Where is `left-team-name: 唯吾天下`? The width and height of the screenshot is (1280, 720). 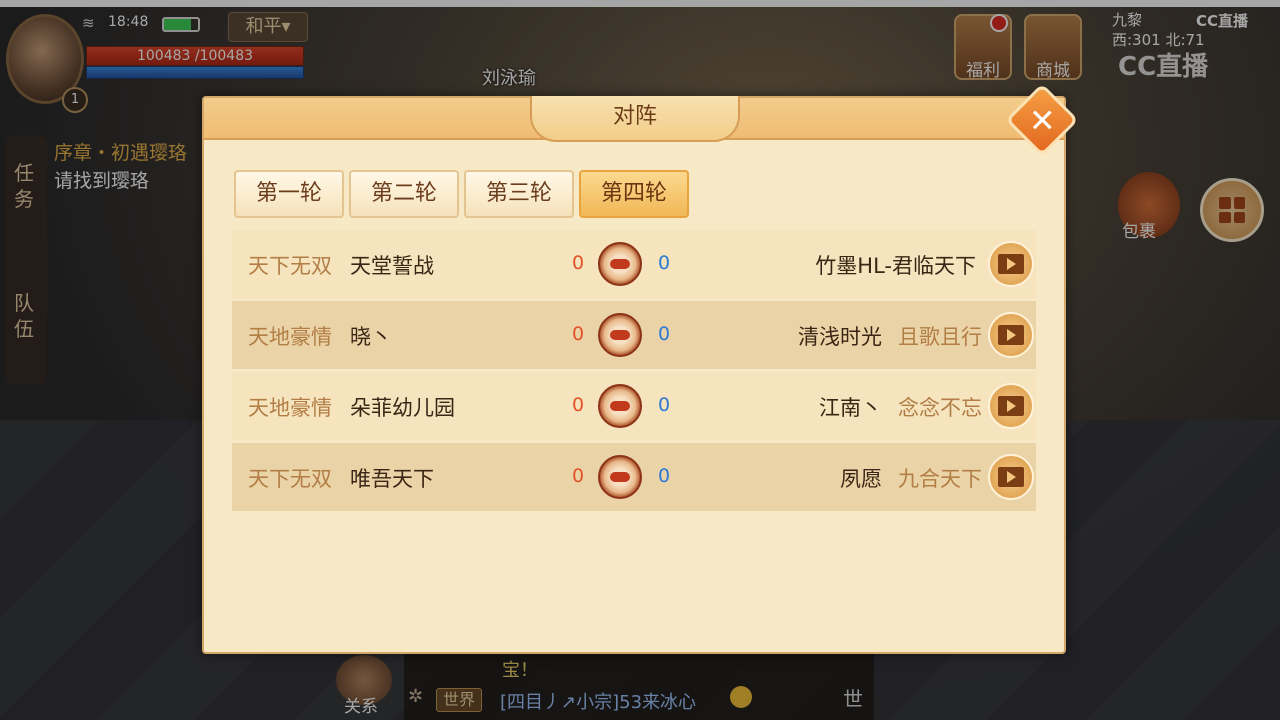
left-team-name: 唯吾天下 is located at coordinates (392, 479).